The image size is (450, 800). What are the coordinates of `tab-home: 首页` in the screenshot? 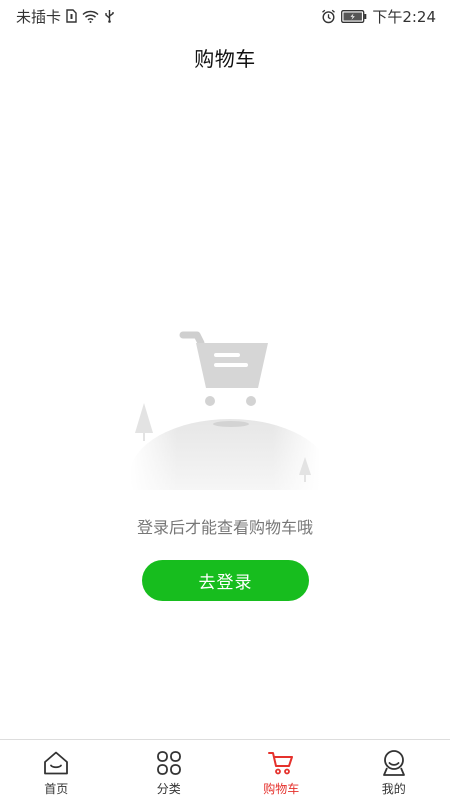 It's located at (56, 770).